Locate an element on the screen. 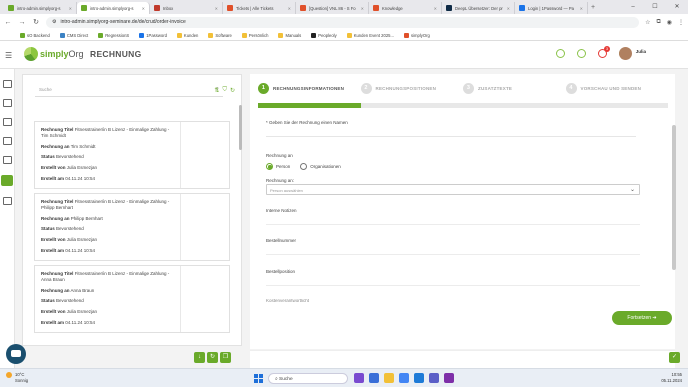 This screenshot has height=387, width=688. bookmark-item: RegressionS is located at coordinates (113, 35).